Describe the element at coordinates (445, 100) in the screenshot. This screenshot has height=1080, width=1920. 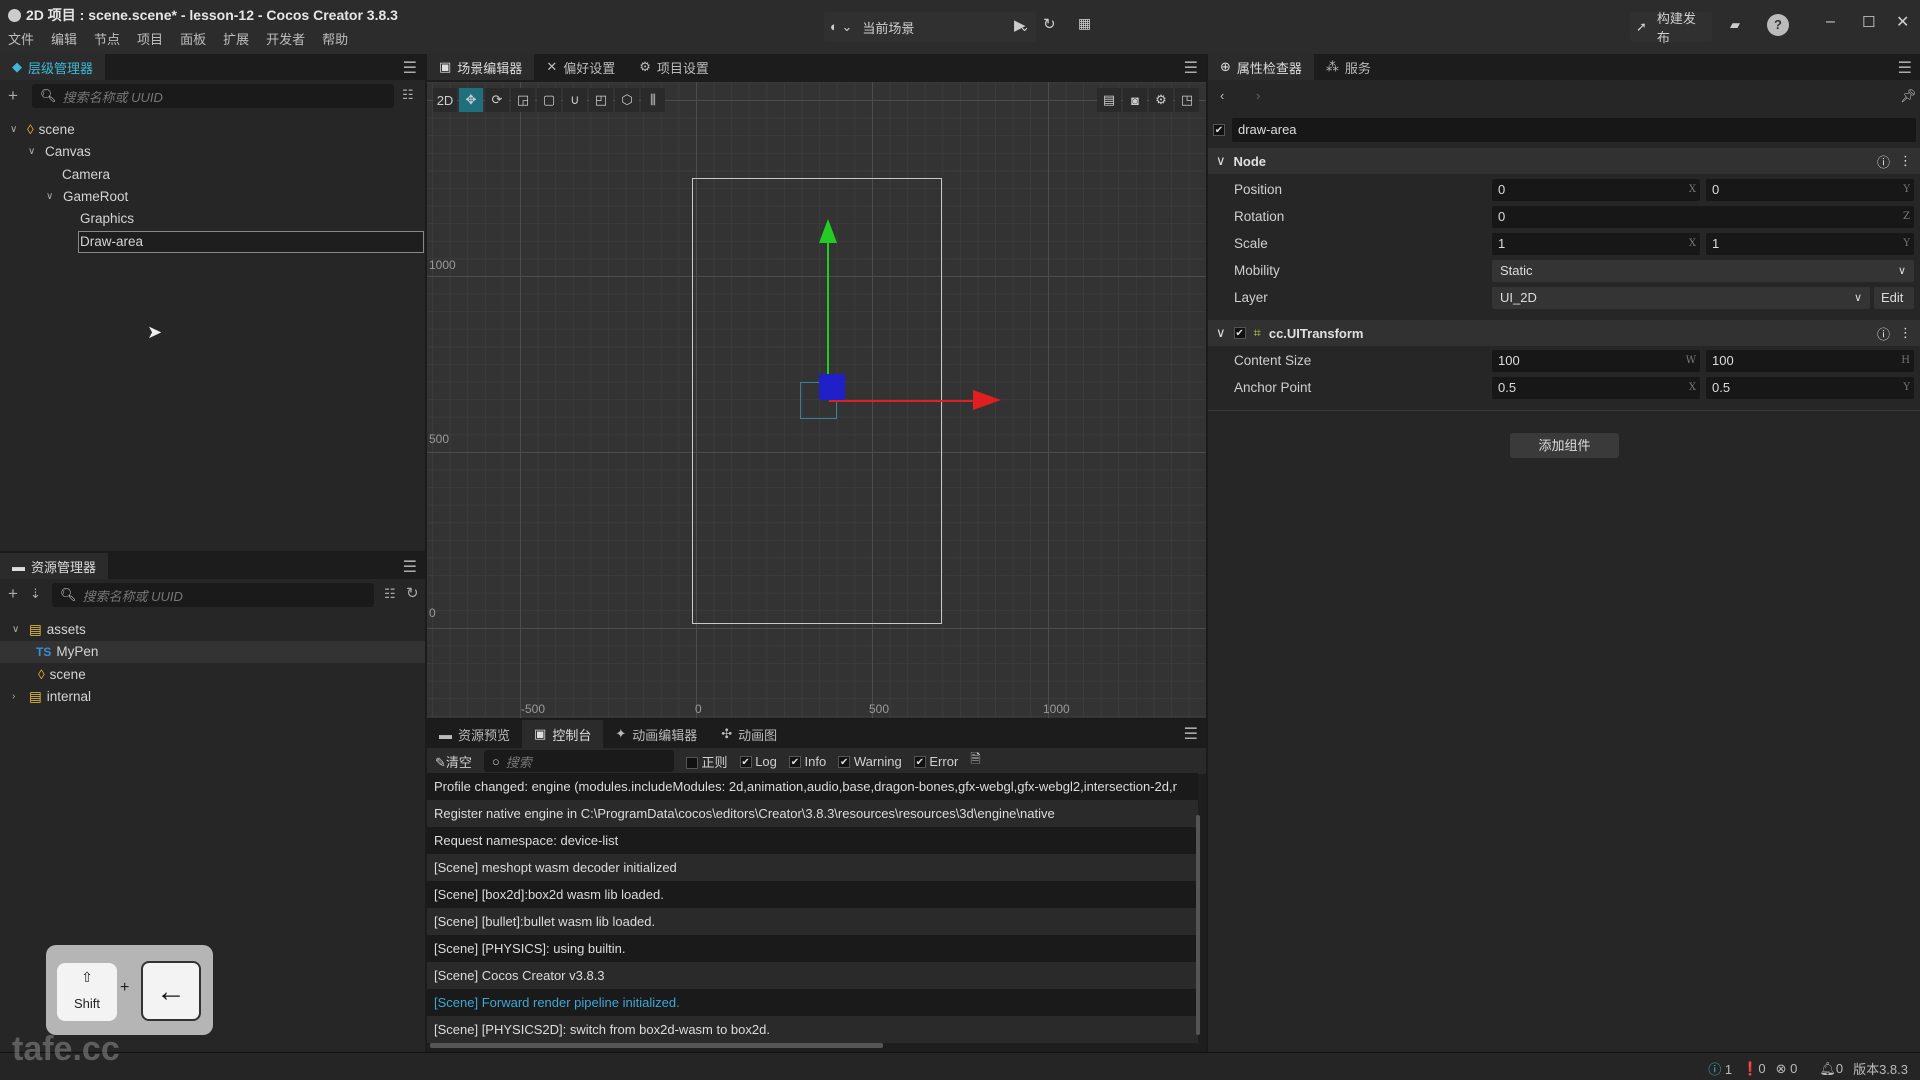
I see `2d-toggle-button: 2D` at that location.